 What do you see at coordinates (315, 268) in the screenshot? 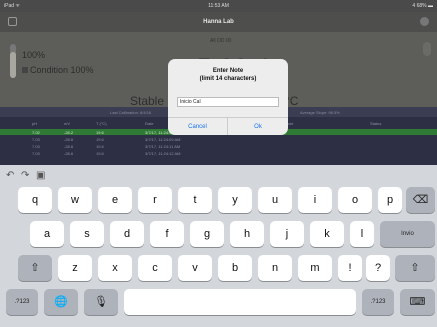
I see `key-m: m` at bounding box center [315, 268].